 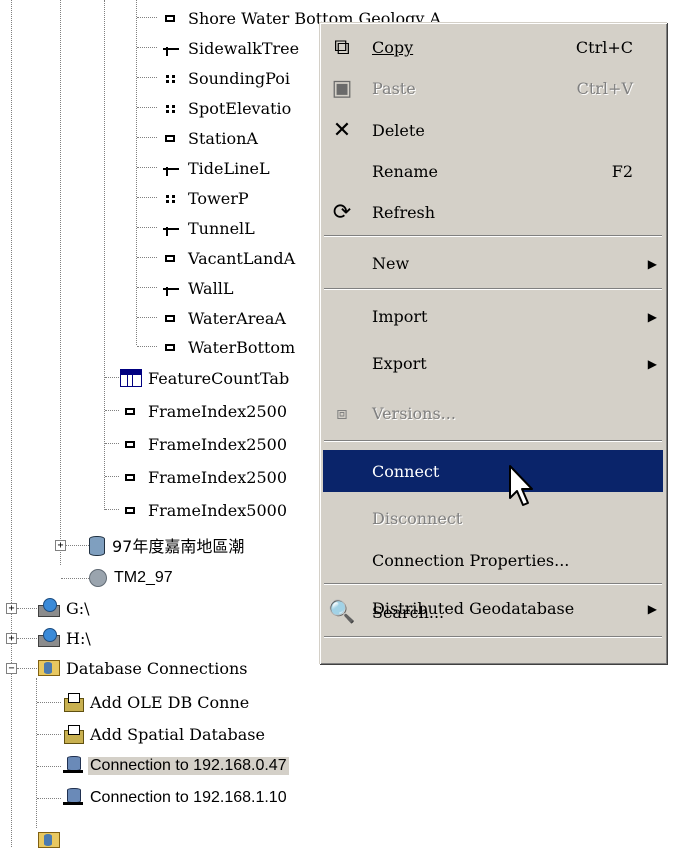 I want to click on menu-item-rename: Rename F2, so click(x=493, y=171).